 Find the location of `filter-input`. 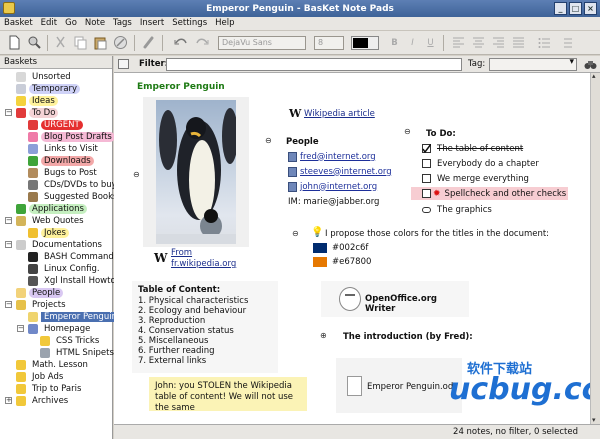

filter-input is located at coordinates (314, 64).